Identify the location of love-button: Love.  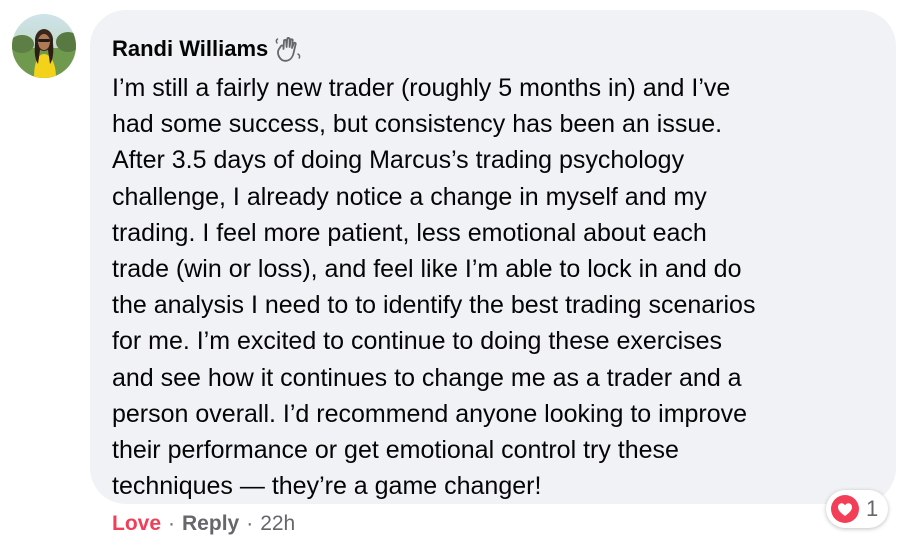
(136, 524).